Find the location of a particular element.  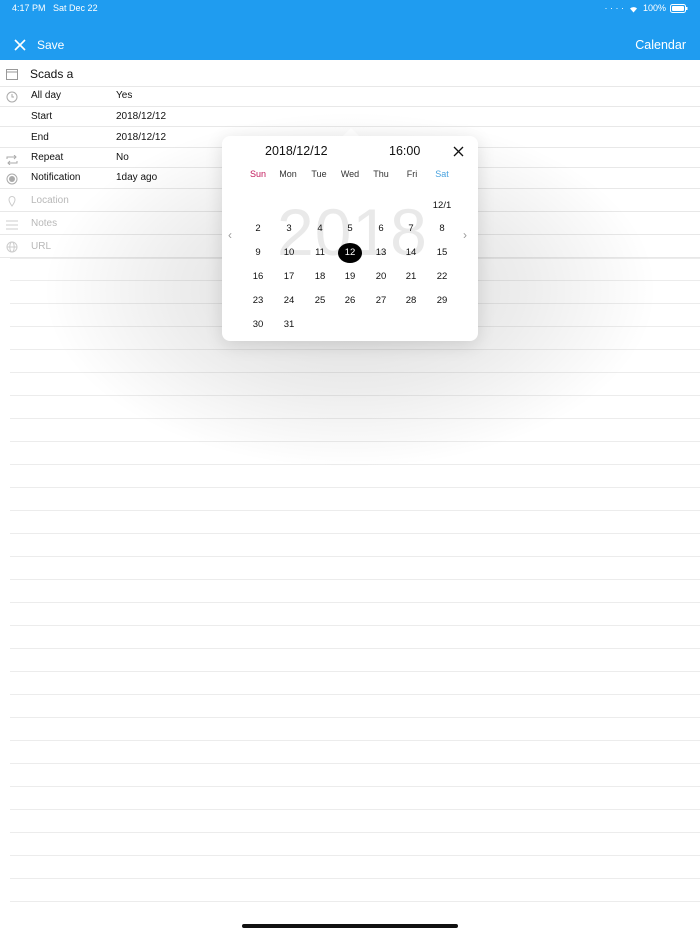

weekday-mon: Mon is located at coordinates (288, 174).